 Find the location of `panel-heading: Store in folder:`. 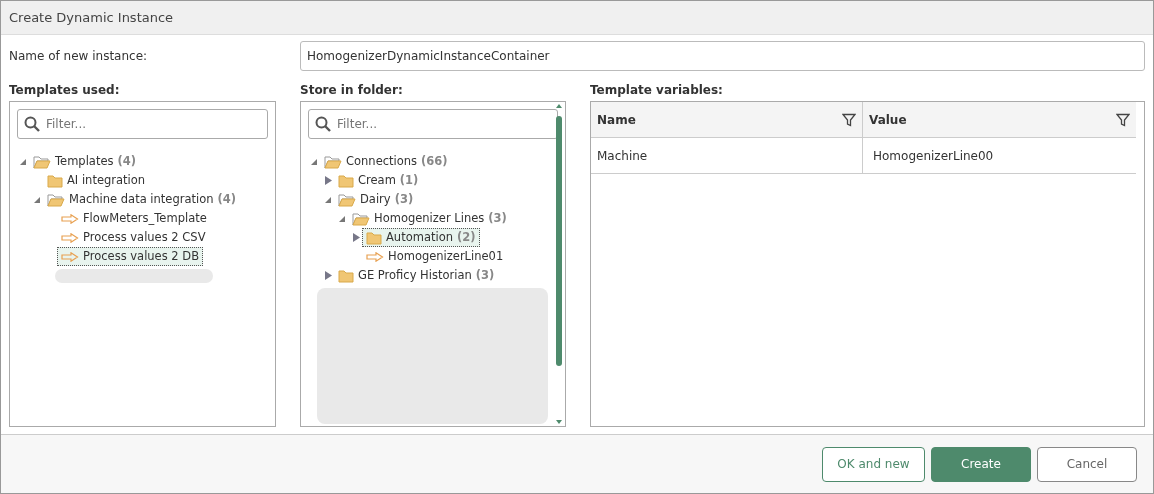

panel-heading: Store in folder: is located at coordinates (352, 90).